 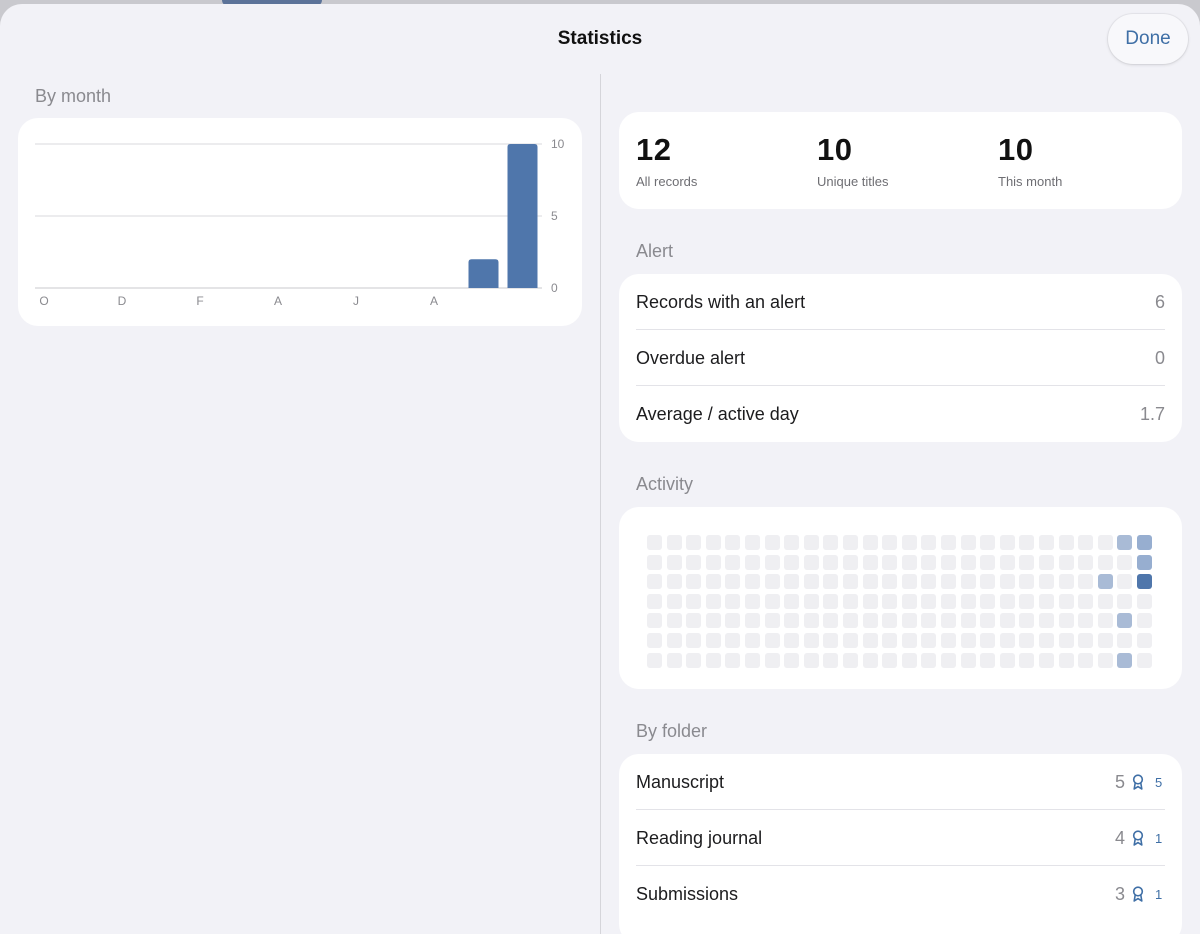 What do you see at coordinates (1159, 782) in the screenshot?
I see `folder-badge-count: 5` at bounding box center [1159, 782].